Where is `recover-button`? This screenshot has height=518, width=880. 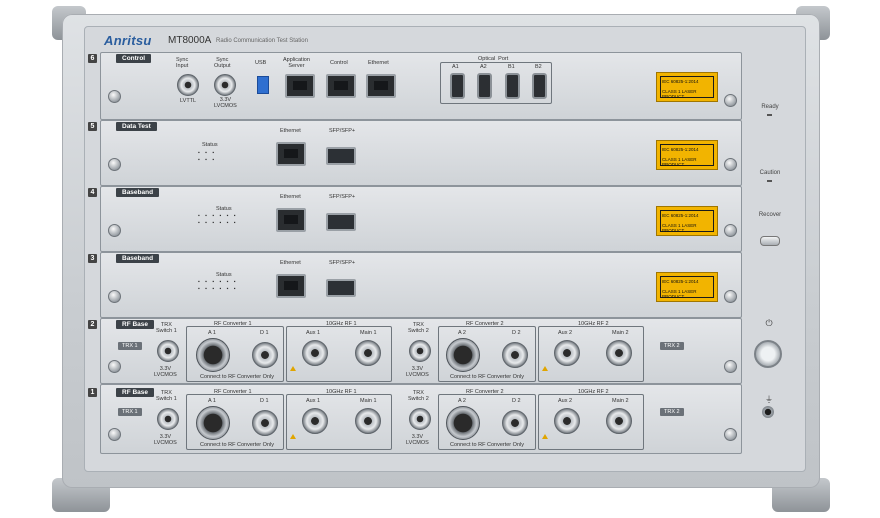 recover-button is located at coordinates (770, 241).